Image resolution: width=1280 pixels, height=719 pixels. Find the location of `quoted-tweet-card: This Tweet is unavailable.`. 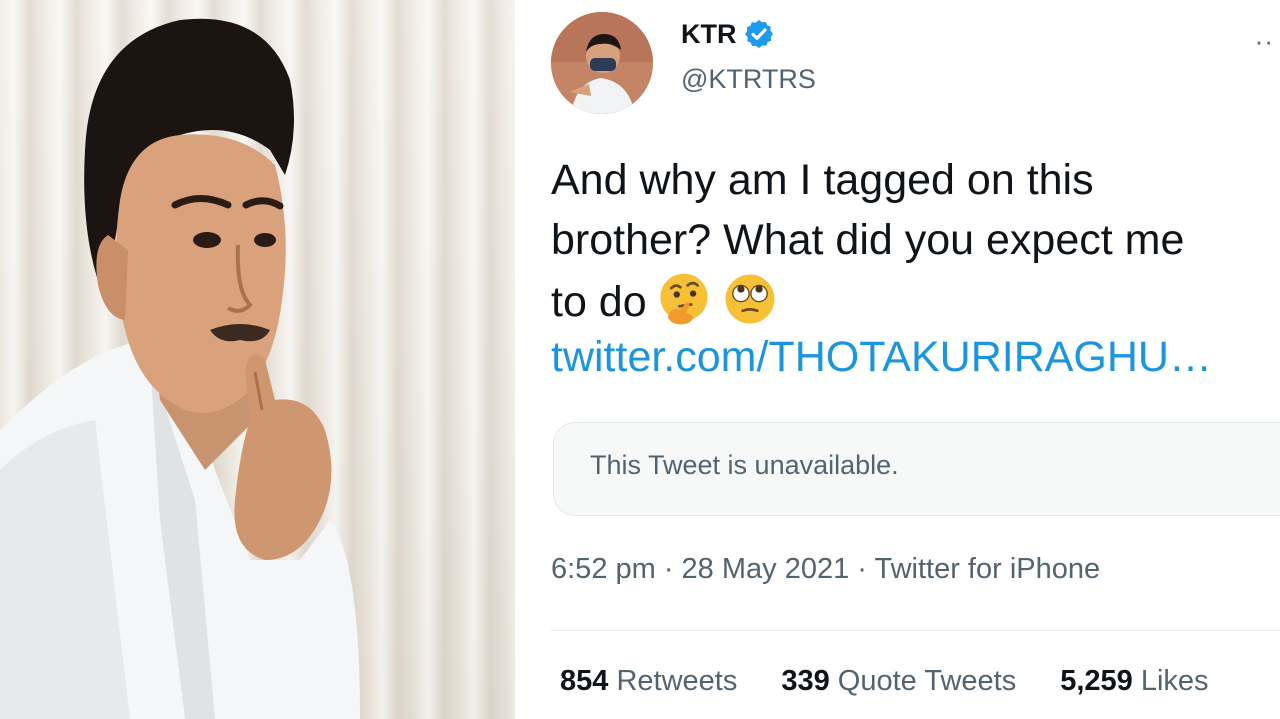

quoted-tweet-card: This Tweet is unavailable. is located at coordinates (916, 469).